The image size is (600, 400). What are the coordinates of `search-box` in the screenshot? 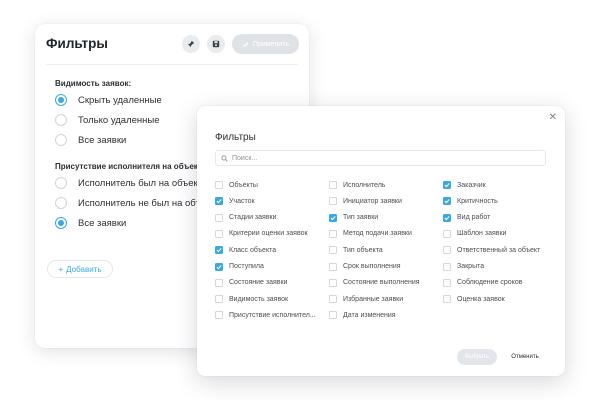 It's located at (380, 158).